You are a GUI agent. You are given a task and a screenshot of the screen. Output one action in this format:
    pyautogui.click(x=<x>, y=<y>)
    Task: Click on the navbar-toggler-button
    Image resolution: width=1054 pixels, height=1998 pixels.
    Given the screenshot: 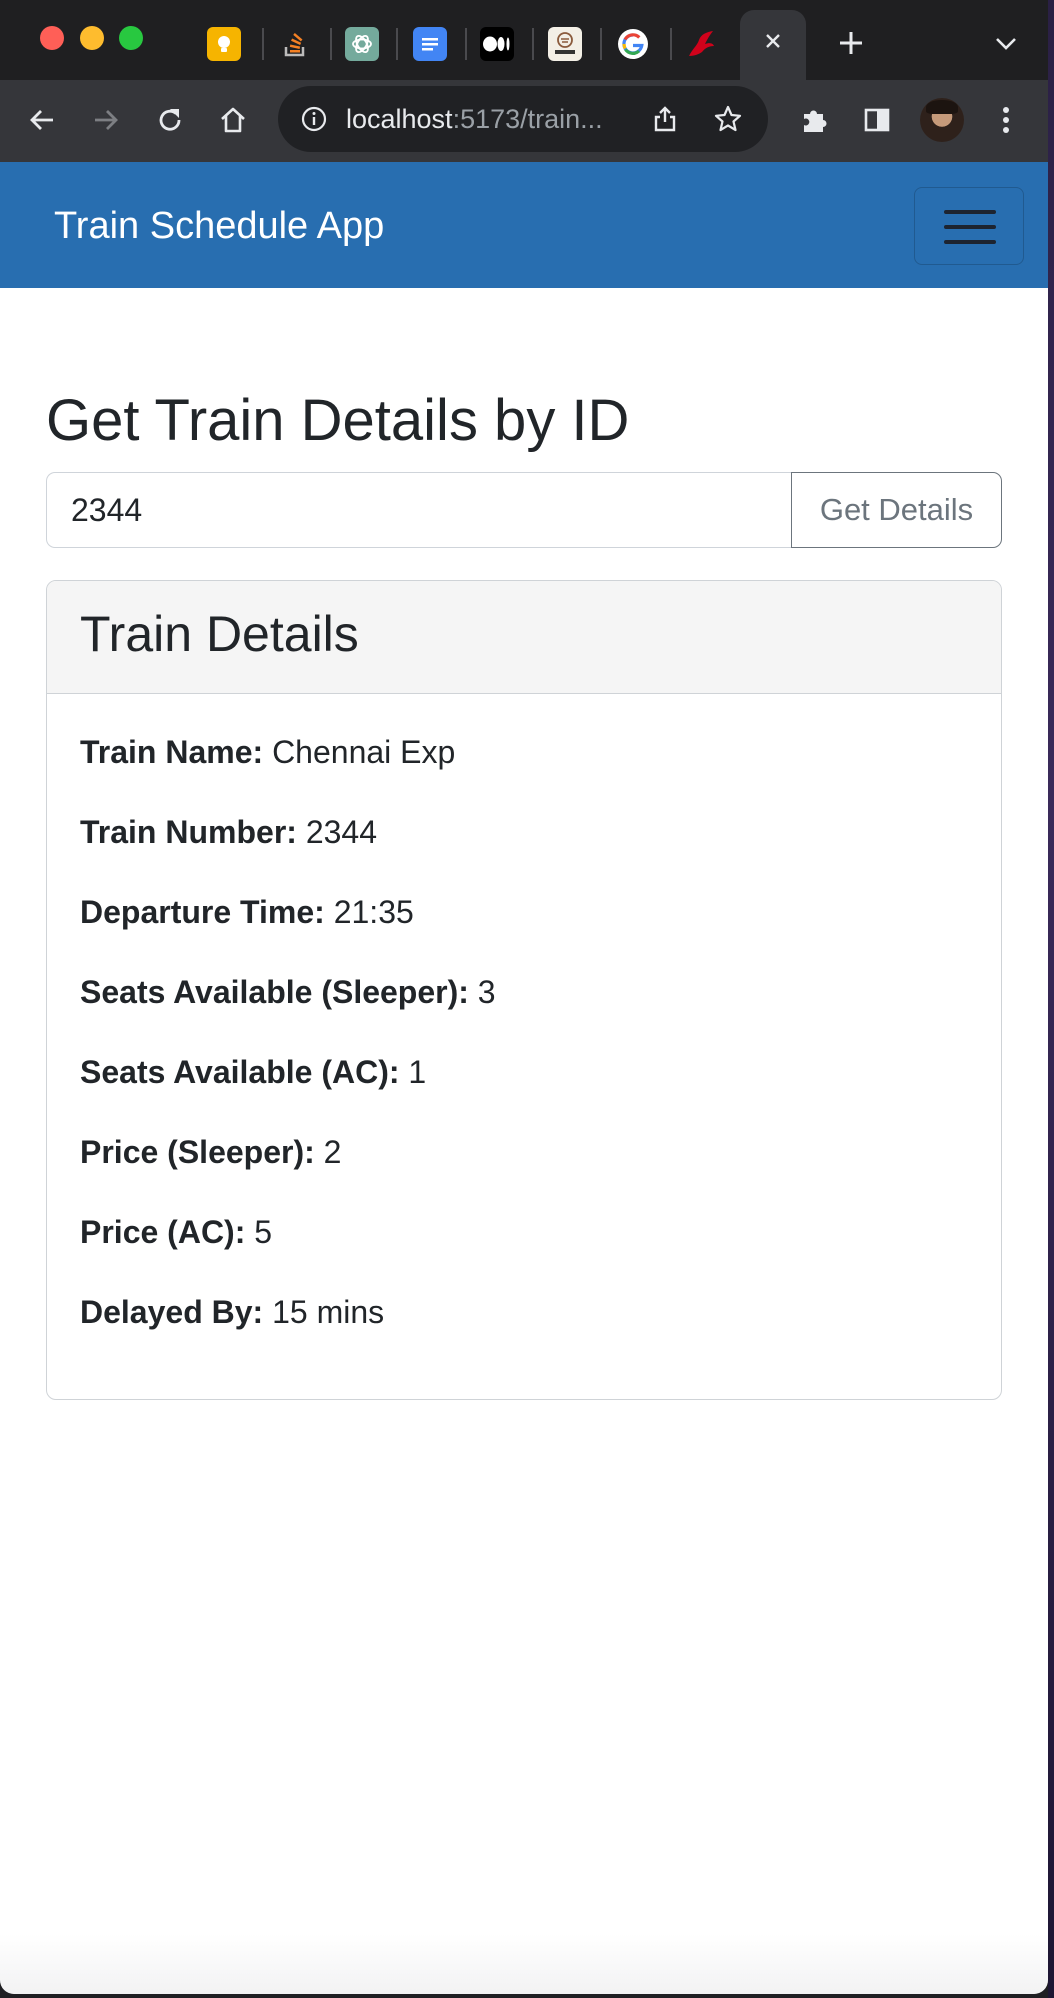 What is the action you would take?
    pyautogui.click(x=969, y=226)
    